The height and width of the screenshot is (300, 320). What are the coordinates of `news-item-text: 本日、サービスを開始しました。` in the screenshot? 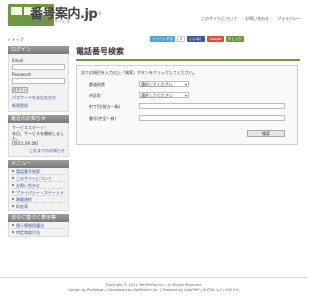 It's located at (38, 135).